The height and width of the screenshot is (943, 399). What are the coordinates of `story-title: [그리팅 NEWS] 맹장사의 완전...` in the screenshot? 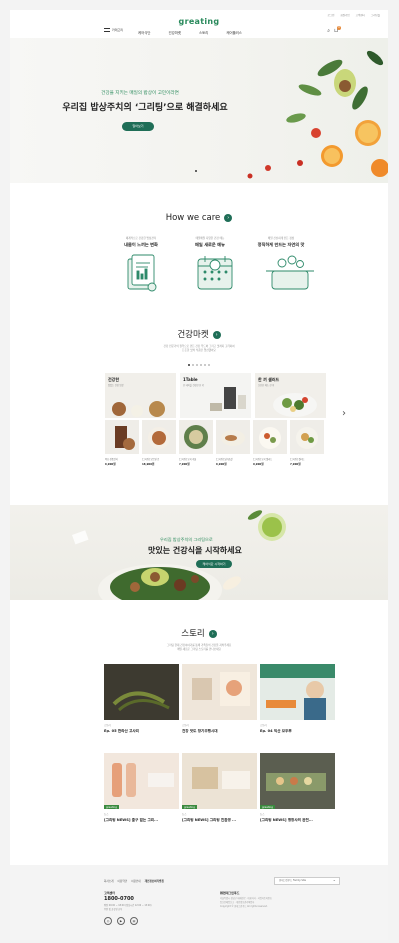 It's located at (286, 820).